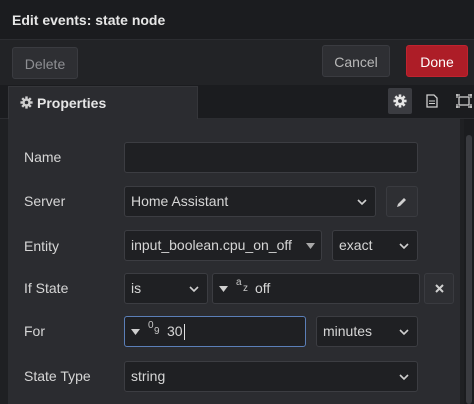 The height and width of the screenshot is (404, 474). What do you see at coordinates (237, 20) in the screenshot?
I see `dialog-titlebar: Edit events: state node` at bounding box center [237, 20].